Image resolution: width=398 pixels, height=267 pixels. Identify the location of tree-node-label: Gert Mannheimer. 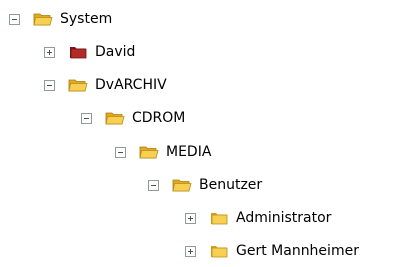
(297, 251).